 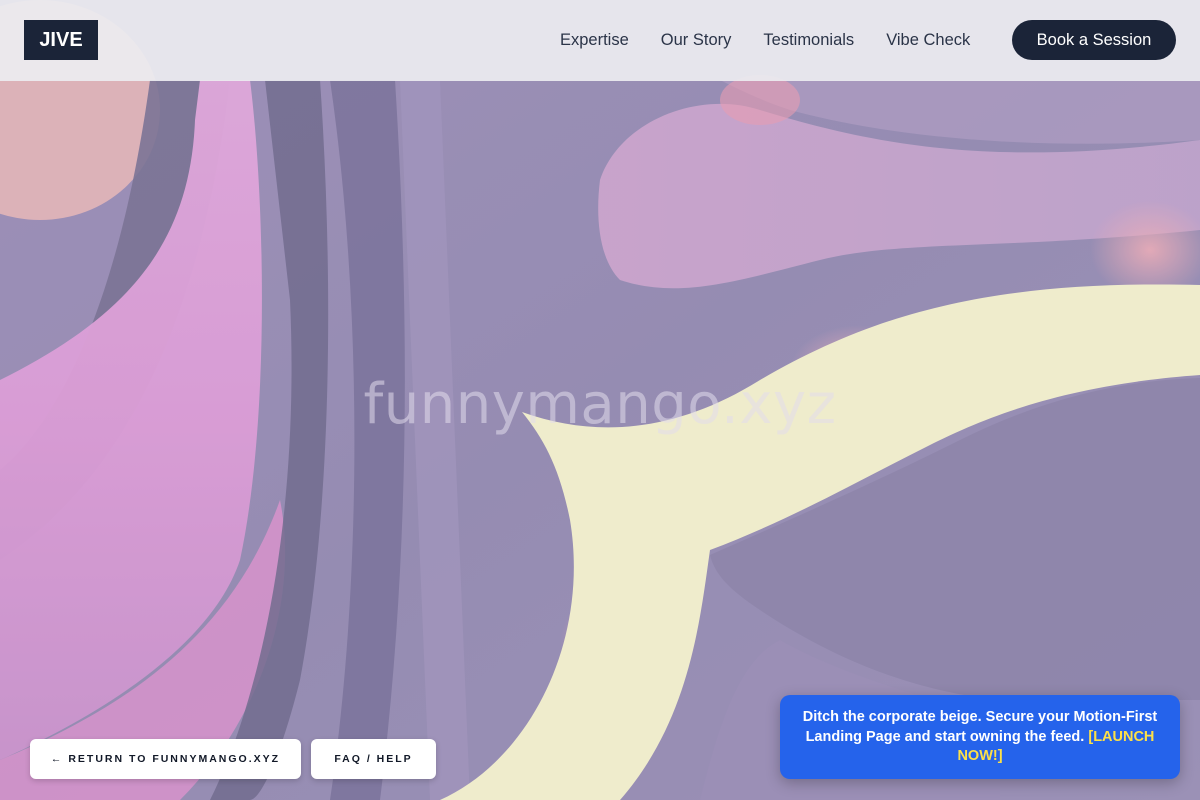 What do you see at coordinates (1094, 40) in the screenshot?
I see `book-session-button: Book a Session` at bounding box center [1094, 40].